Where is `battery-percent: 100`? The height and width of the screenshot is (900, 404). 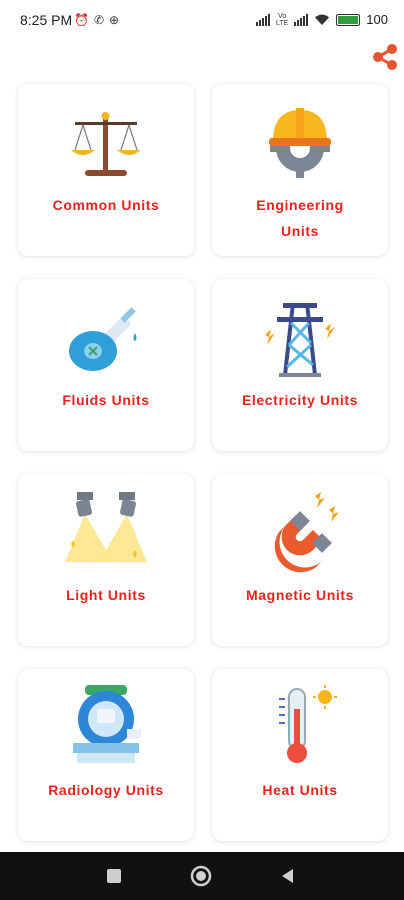
battery-percent: 100 is located at coordinates (377, 19).